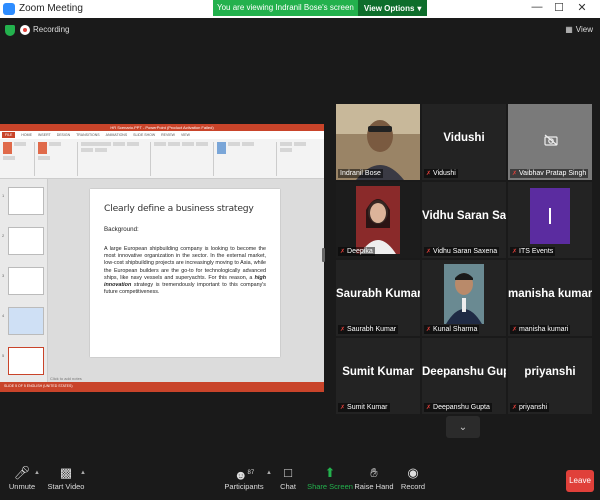  I want to click on participant-label: ✗ ITS Events, so click(533, 251).